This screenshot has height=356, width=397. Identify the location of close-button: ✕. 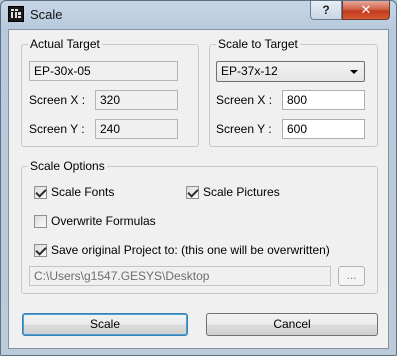
(366, 10).